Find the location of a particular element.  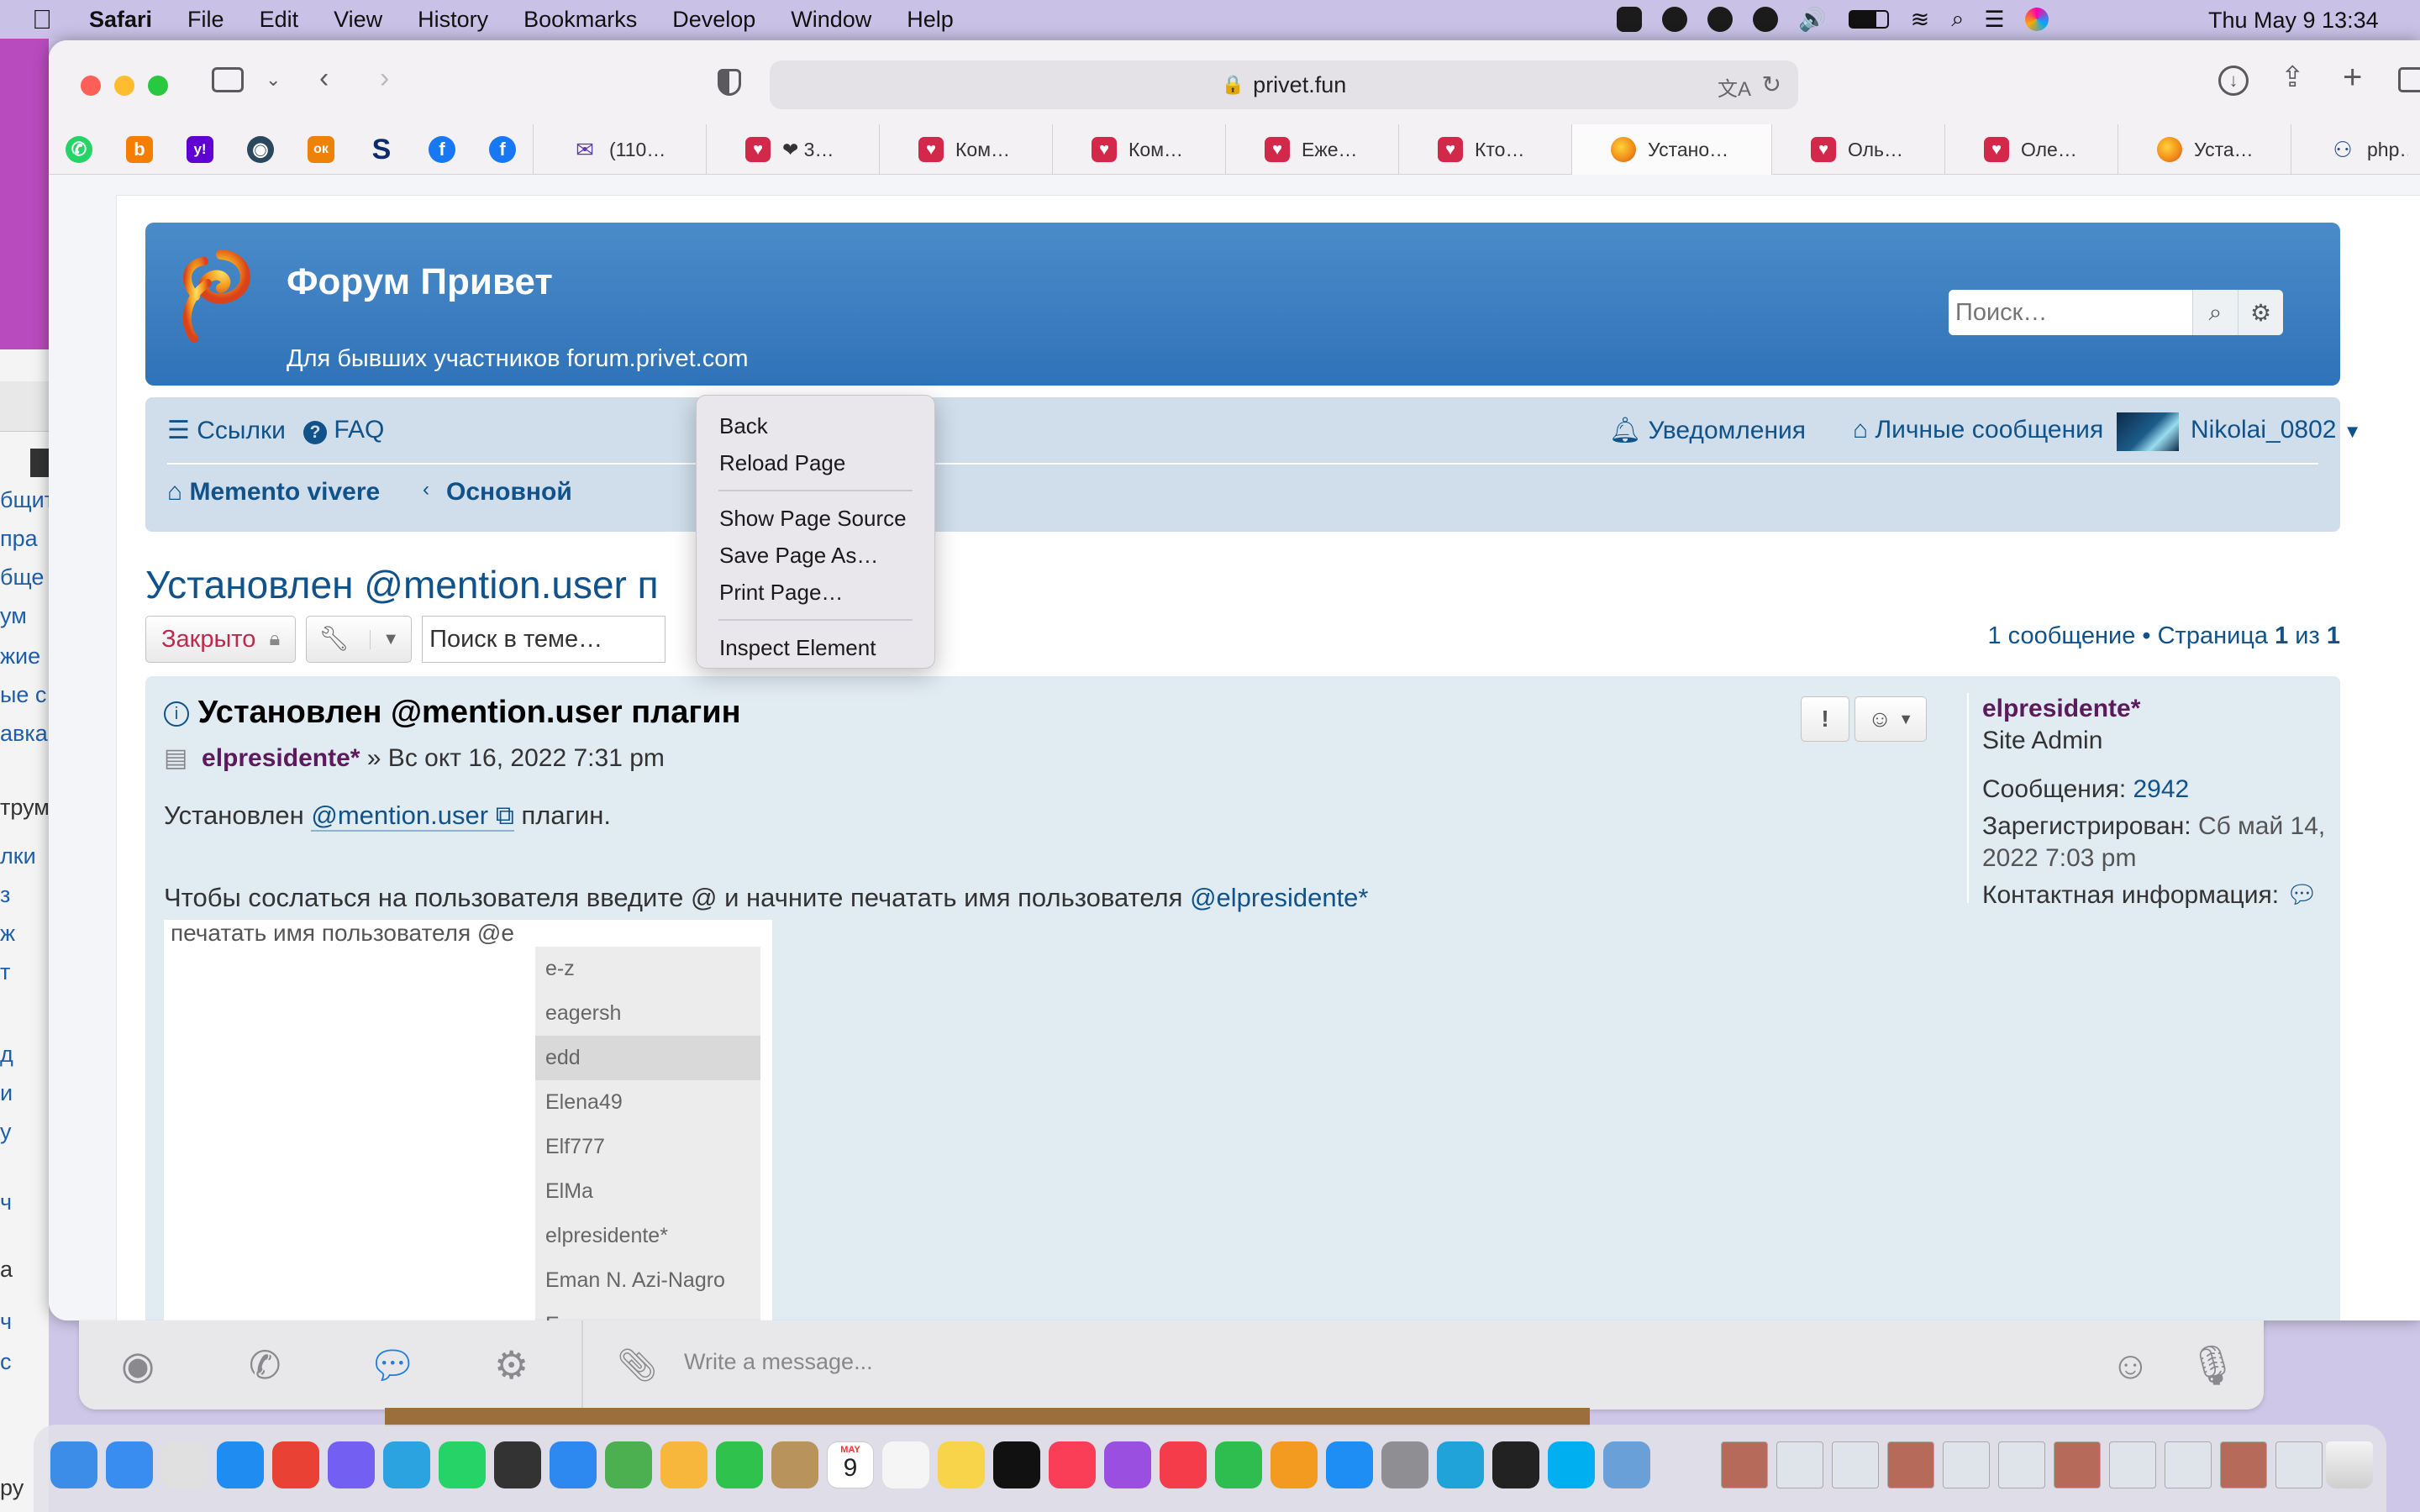

emoji-icon: ☺ is located at coordinates (2130, 1365).